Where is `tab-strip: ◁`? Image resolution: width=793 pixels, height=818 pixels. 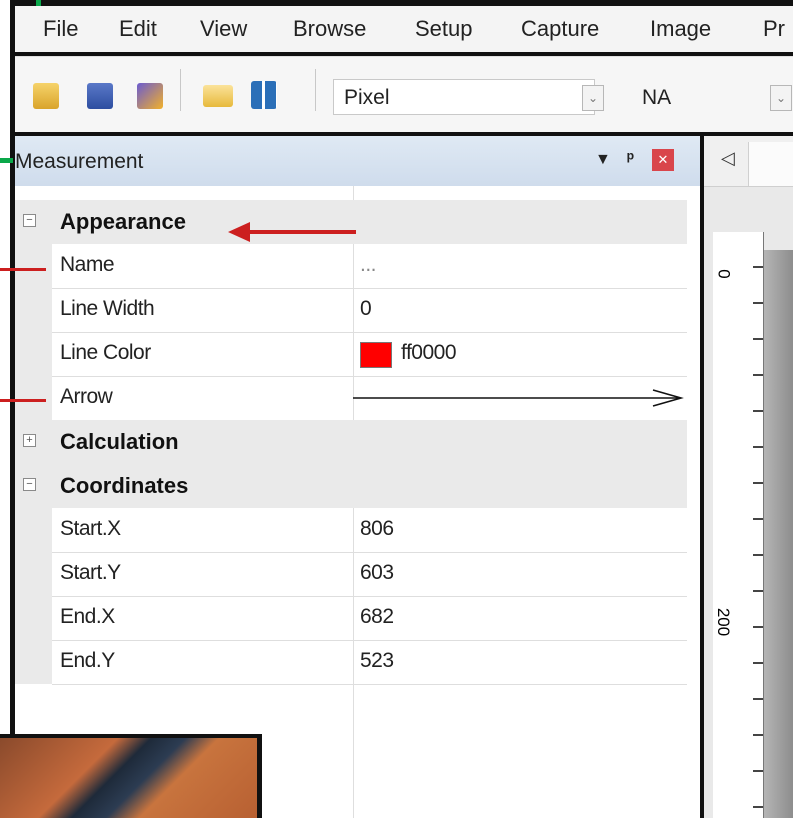 tab-strip: ◁ is located at coordinates (748, 161).